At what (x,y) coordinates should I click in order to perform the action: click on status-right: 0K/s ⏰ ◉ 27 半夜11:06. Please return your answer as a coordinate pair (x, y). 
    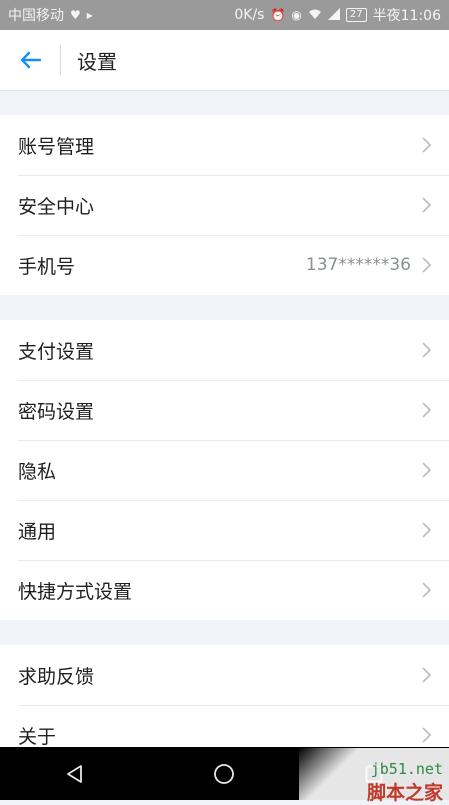
    Looking at the image, I should click on (337, 15).